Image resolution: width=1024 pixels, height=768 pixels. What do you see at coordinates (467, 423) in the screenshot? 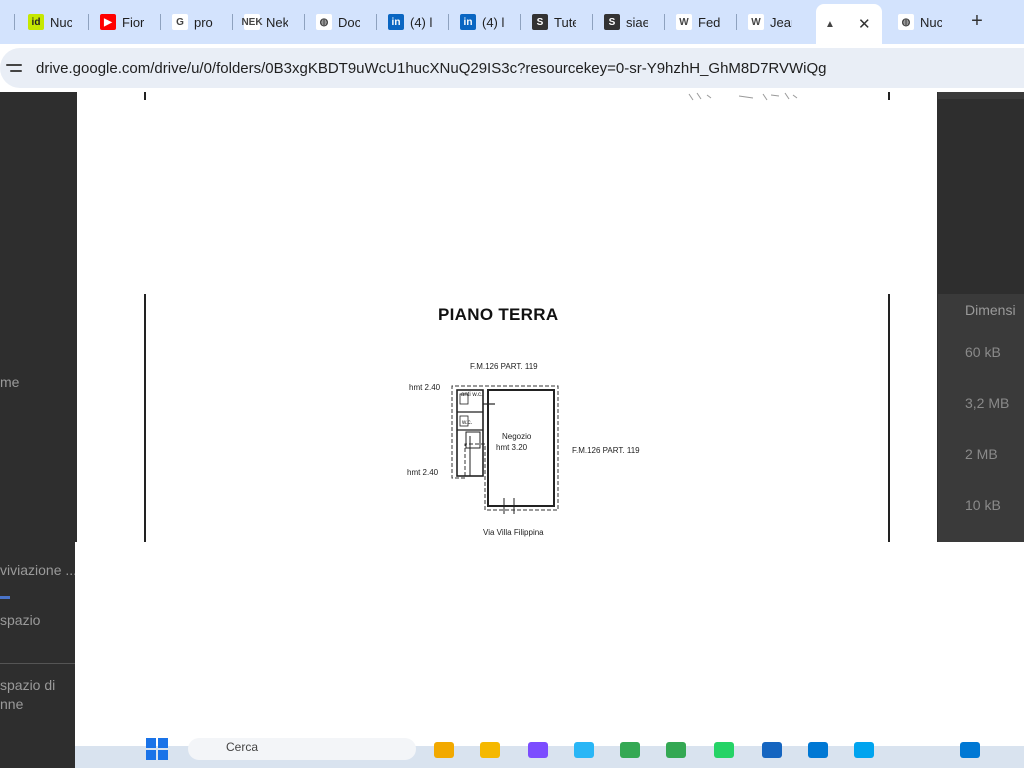
I see `wc-label: w.c.` at bounding box center [467, 423].